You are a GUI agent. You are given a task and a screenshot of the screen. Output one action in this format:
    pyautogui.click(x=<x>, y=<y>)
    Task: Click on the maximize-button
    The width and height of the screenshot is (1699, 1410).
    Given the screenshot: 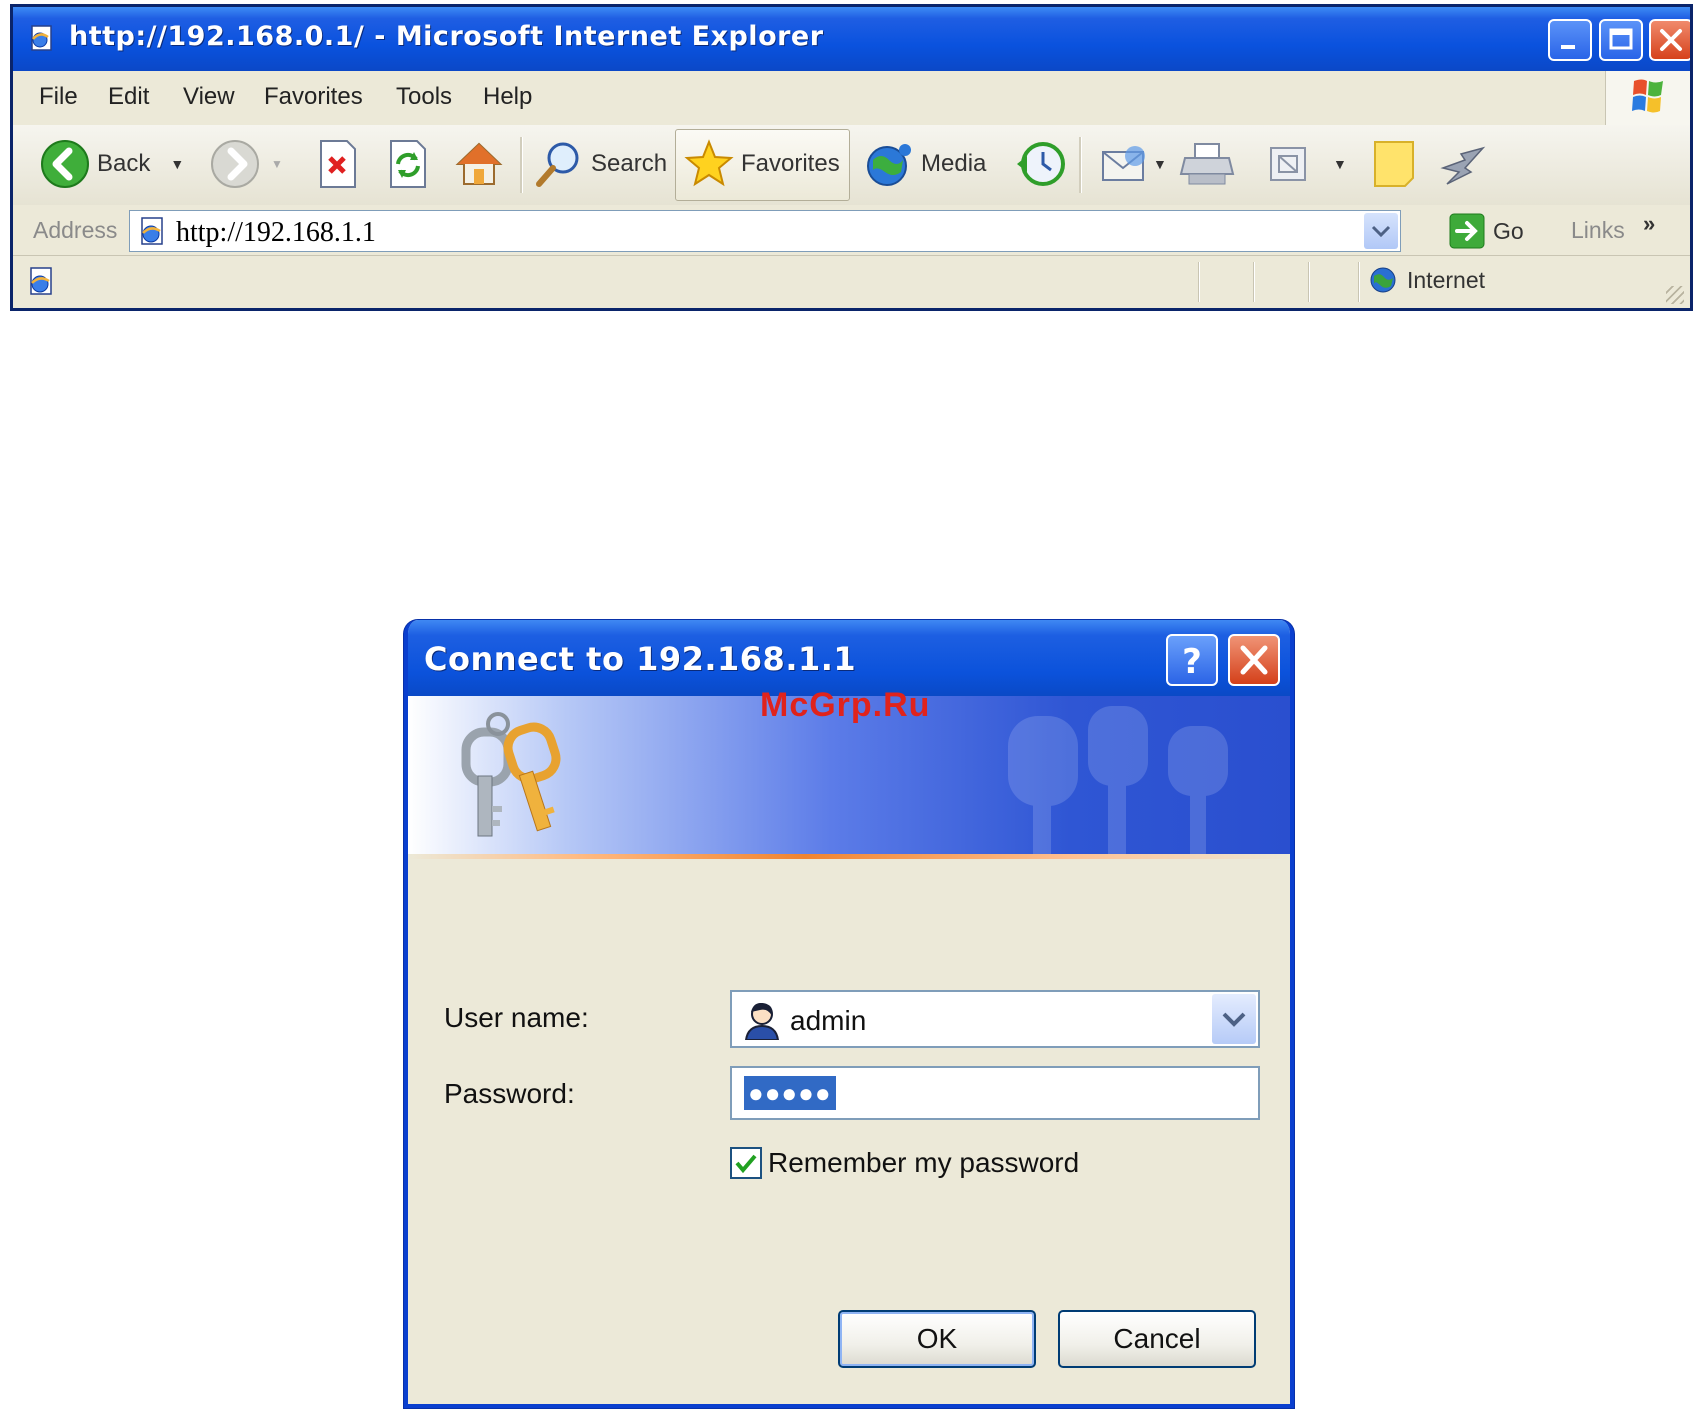 What is the action you would take?
    pyautogui.click(x=1621, y=40)
    